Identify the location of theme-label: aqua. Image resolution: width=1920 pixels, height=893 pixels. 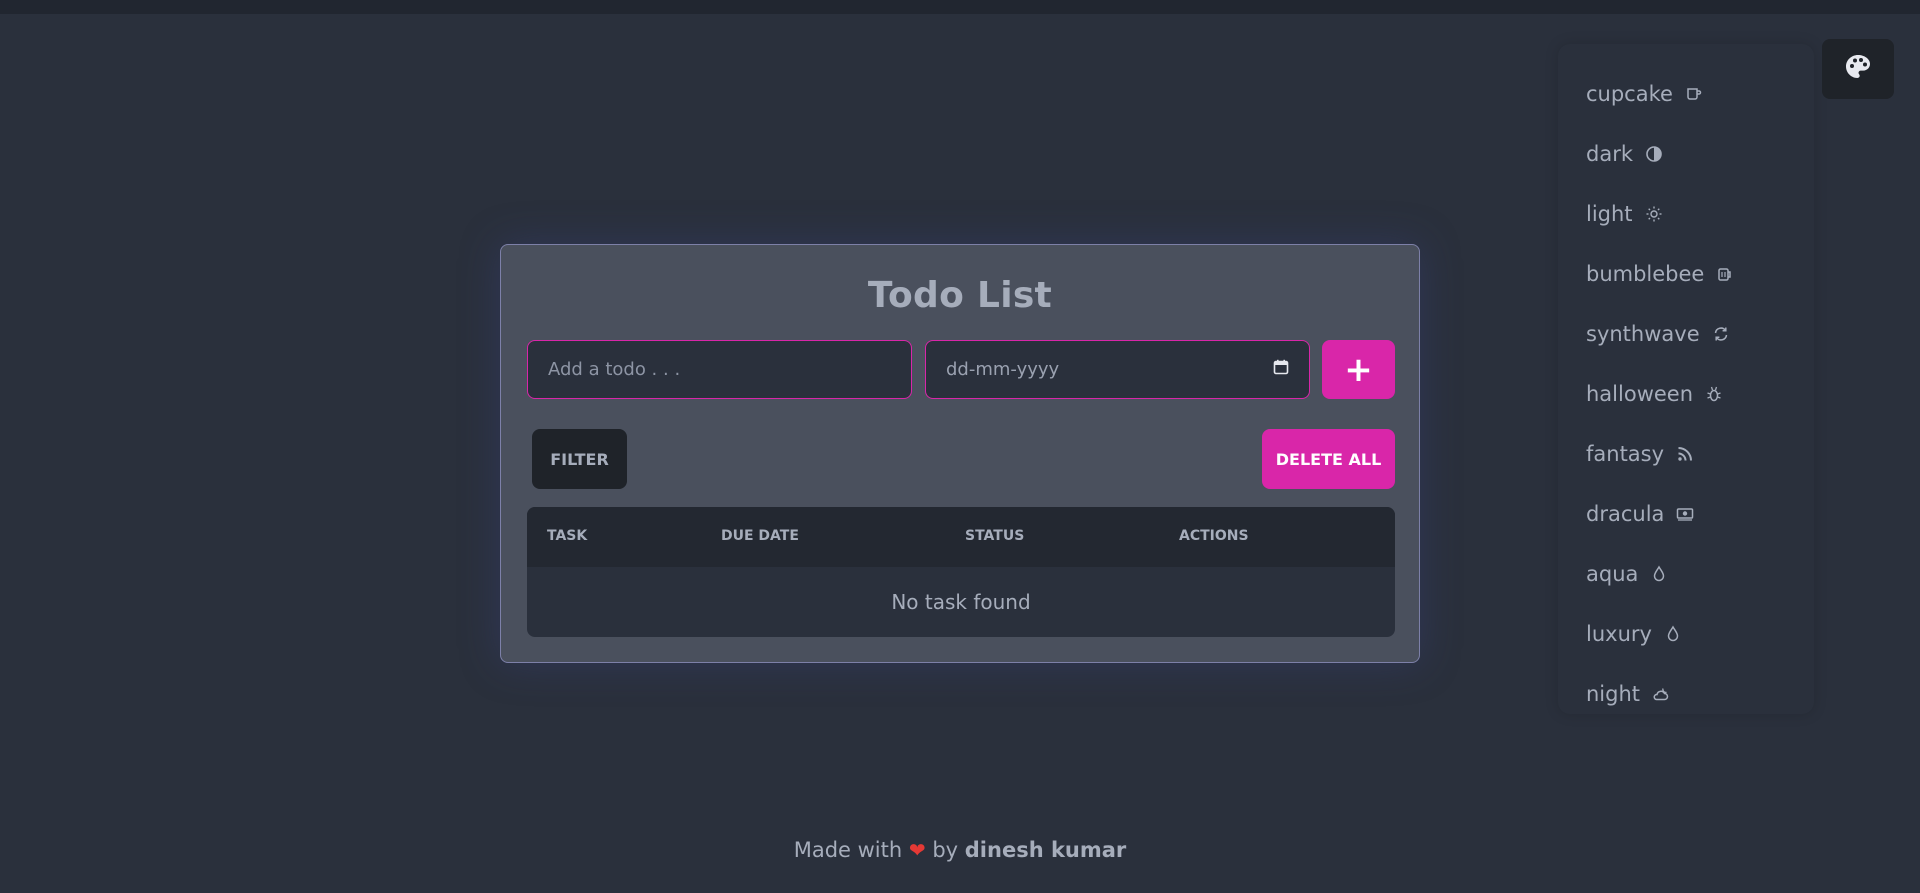
(1612, 574).